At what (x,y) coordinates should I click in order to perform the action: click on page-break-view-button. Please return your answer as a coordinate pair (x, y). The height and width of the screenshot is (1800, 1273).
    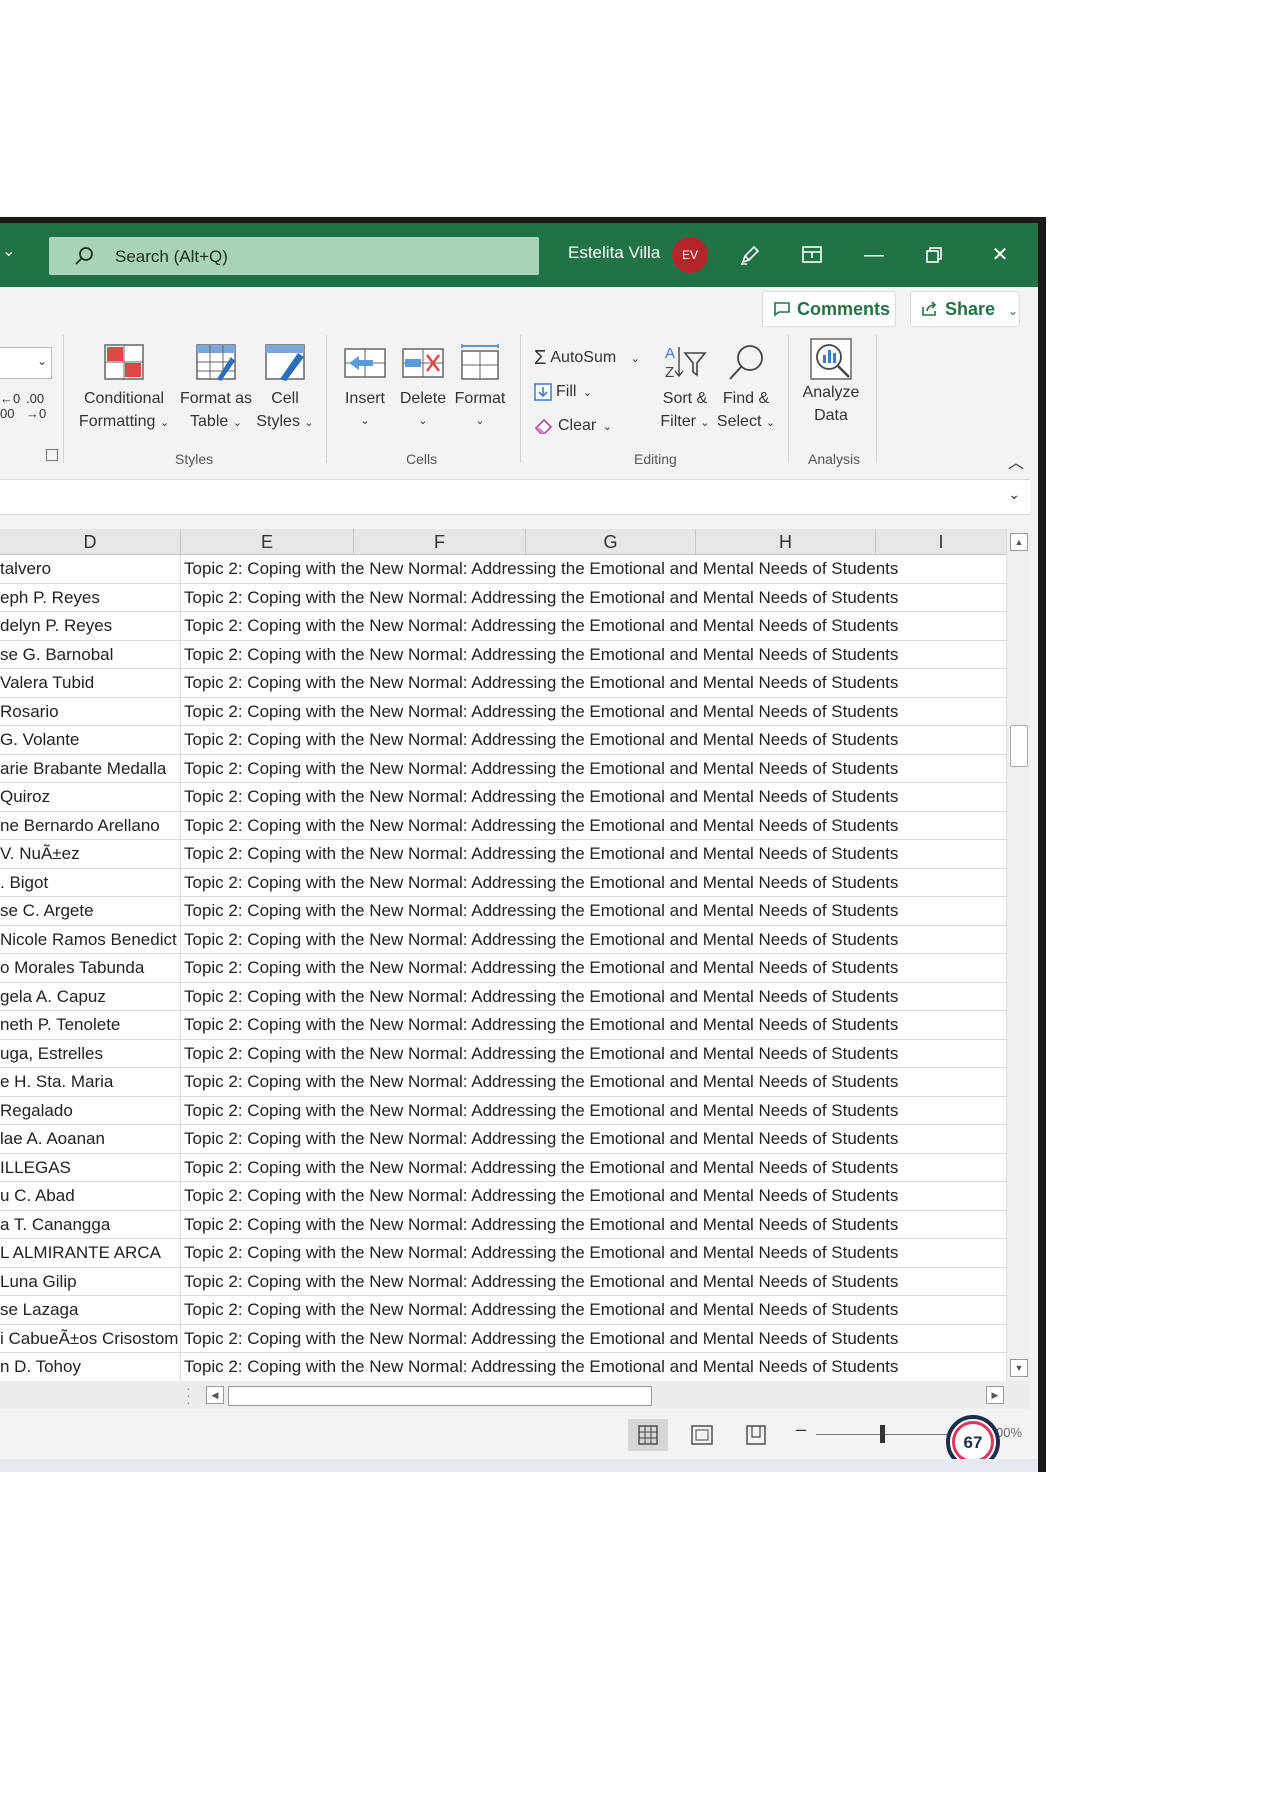
    Looking at the image, I should click on (756, 1435).